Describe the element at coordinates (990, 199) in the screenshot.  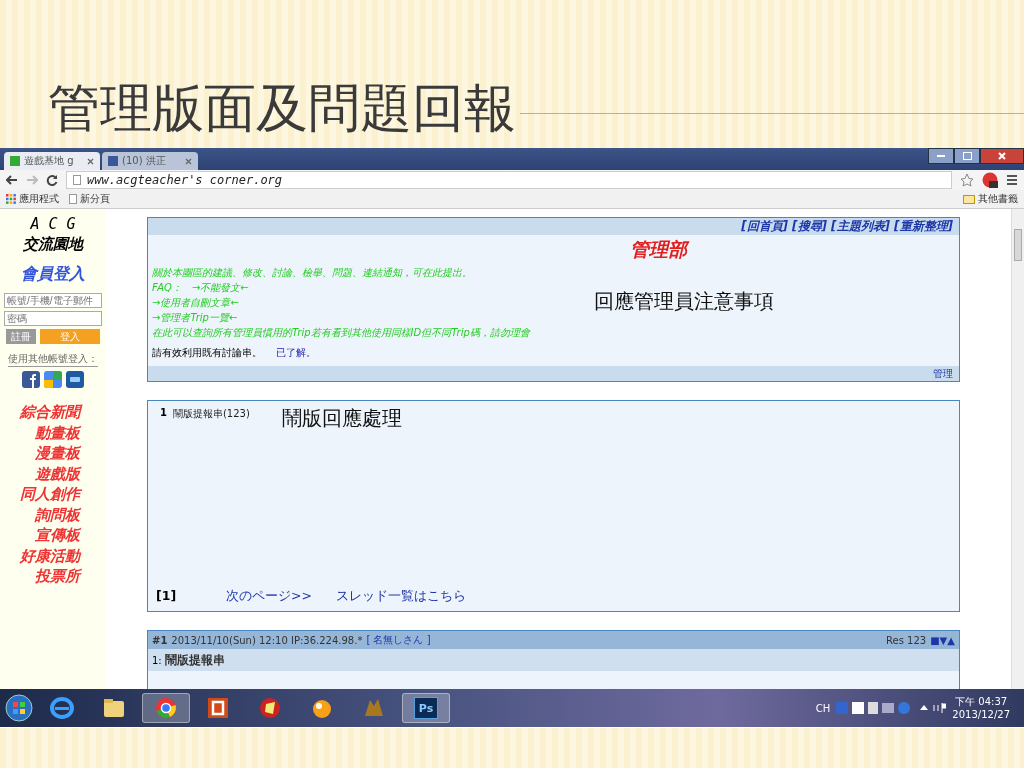
I see `bookmark: 其他書籤` at that location.